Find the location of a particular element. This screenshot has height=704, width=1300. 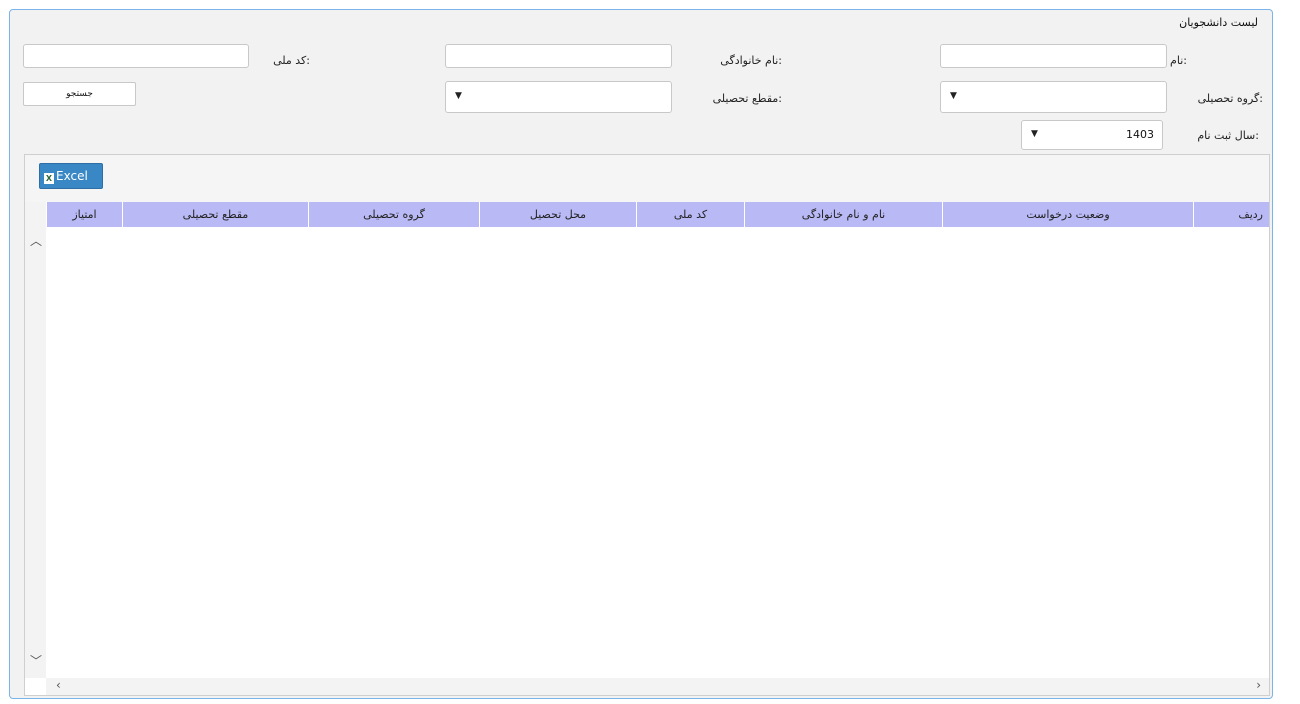

chevron-right-icon: › is located at coordinates (1258, 685).